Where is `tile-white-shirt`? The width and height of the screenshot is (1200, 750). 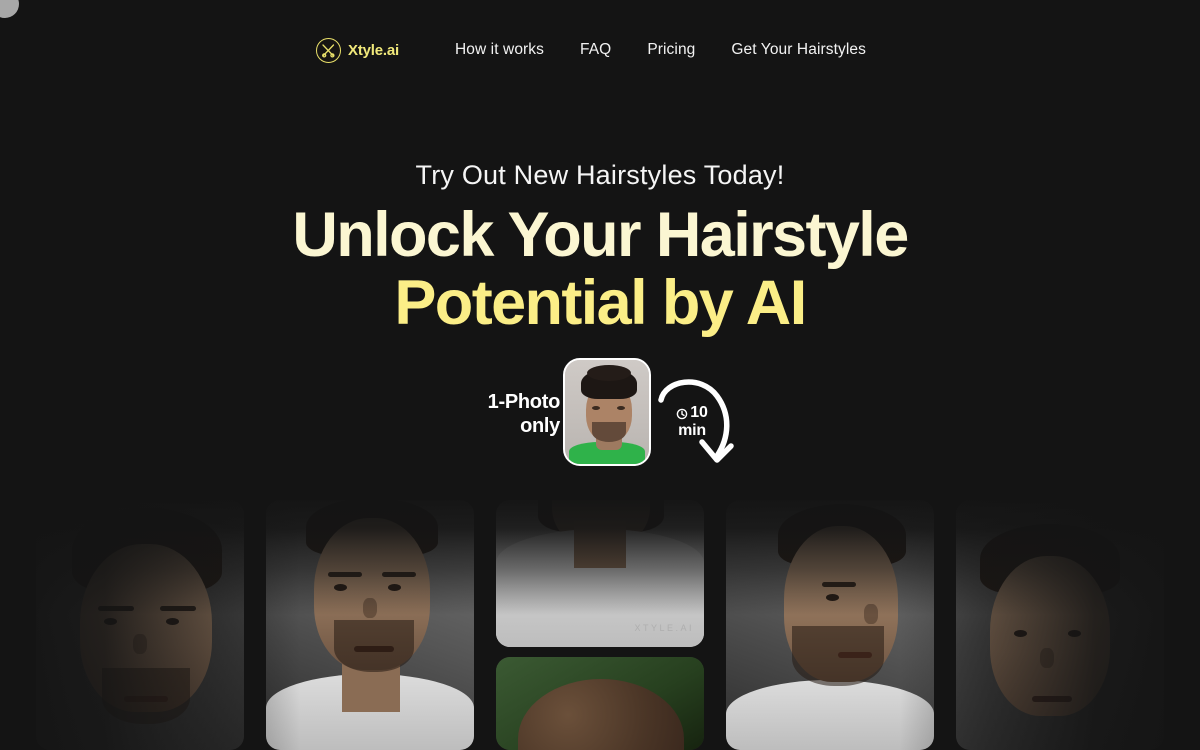 tile-white-shirt is located at coordinates (830, 715).